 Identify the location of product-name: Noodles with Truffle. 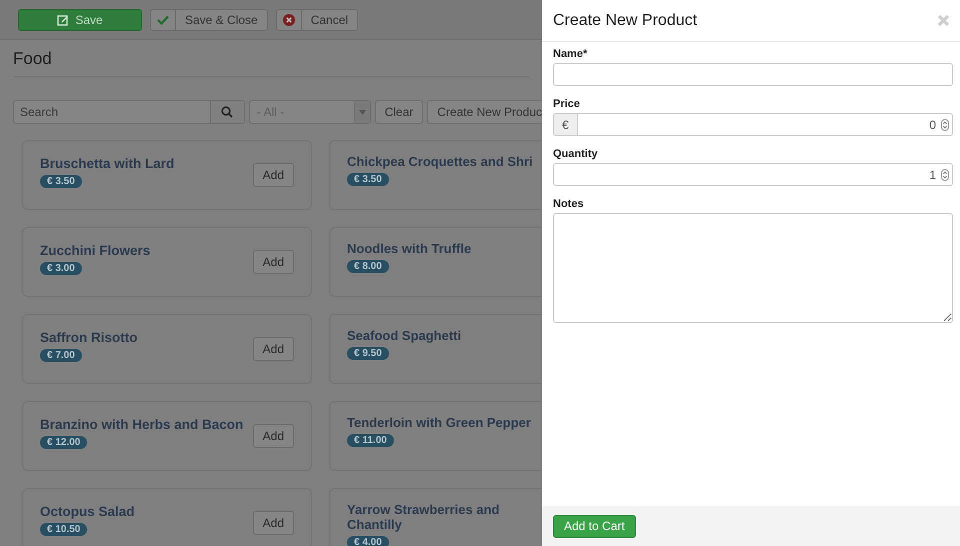
(409, 248).